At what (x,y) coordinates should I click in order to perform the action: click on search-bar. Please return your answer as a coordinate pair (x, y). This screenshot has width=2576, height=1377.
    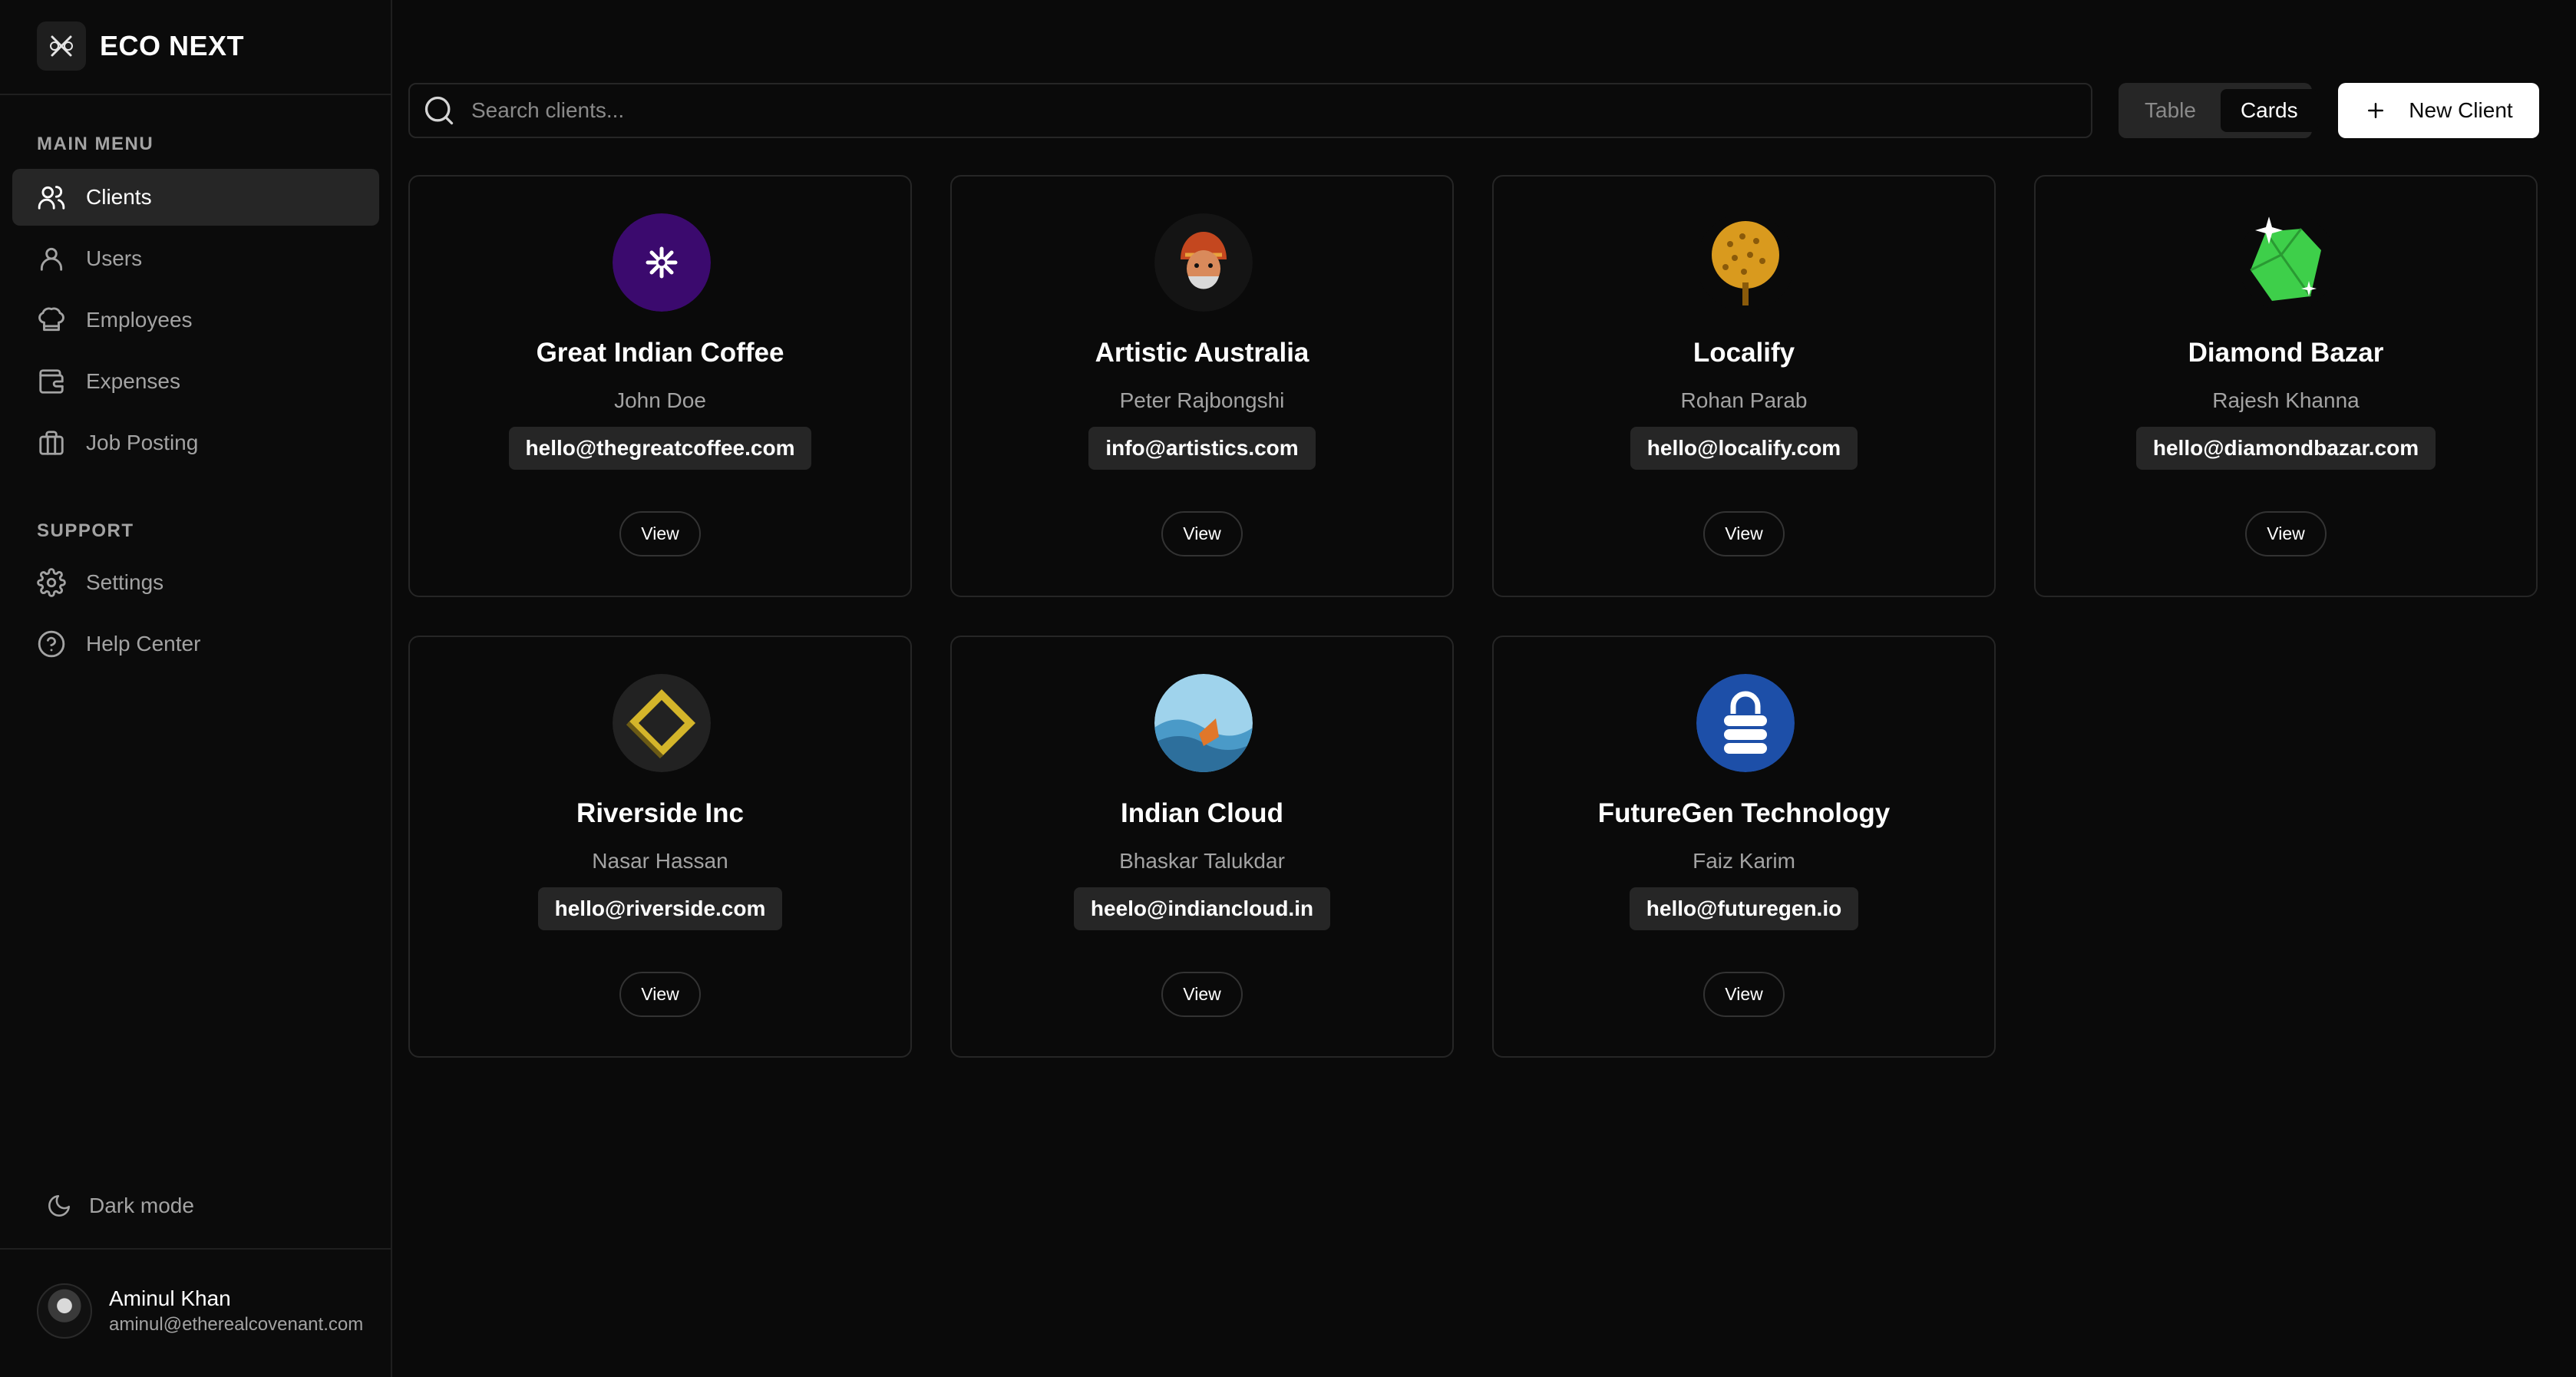
    Looking at the image, I should click on (1250, 110).